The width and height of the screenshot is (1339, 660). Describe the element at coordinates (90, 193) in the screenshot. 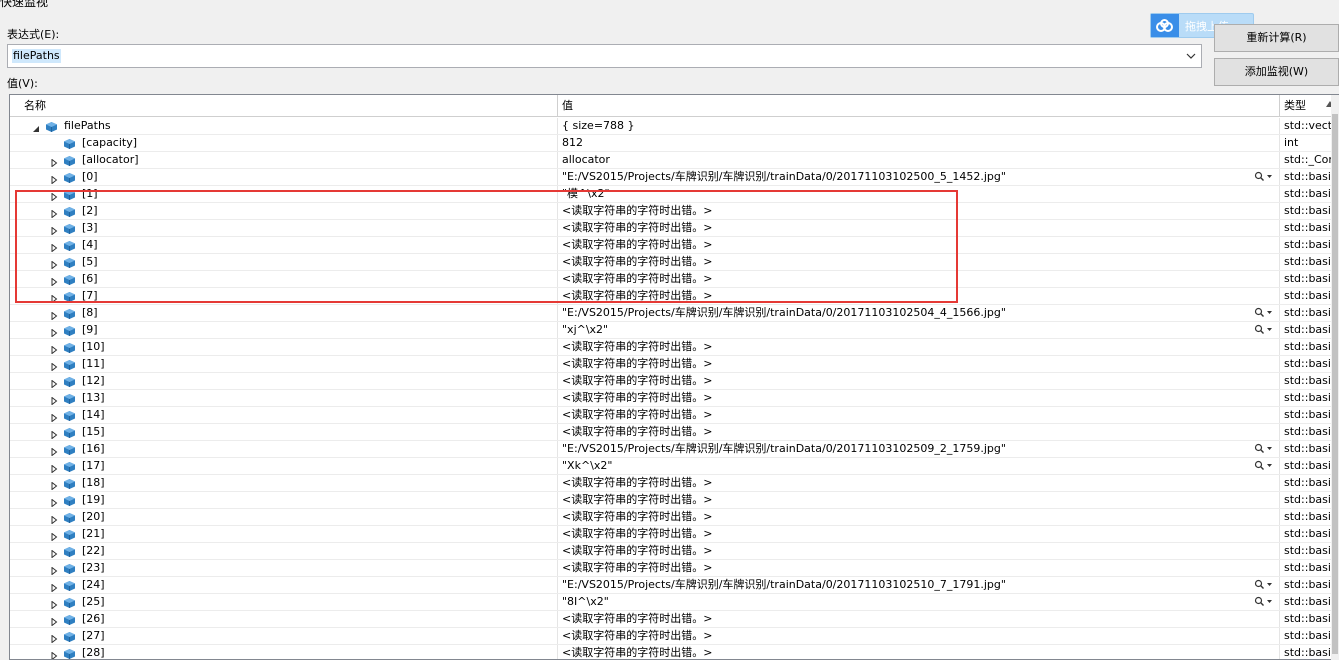

I see `row-name: [1]` at that location.